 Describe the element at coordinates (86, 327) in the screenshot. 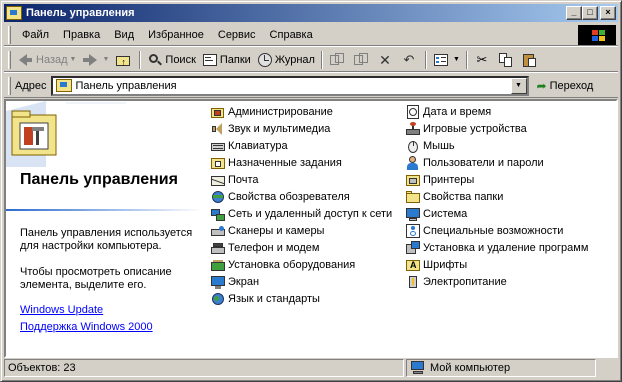

I see `windows-support-link: Поддержка Windows 2000` at that location.